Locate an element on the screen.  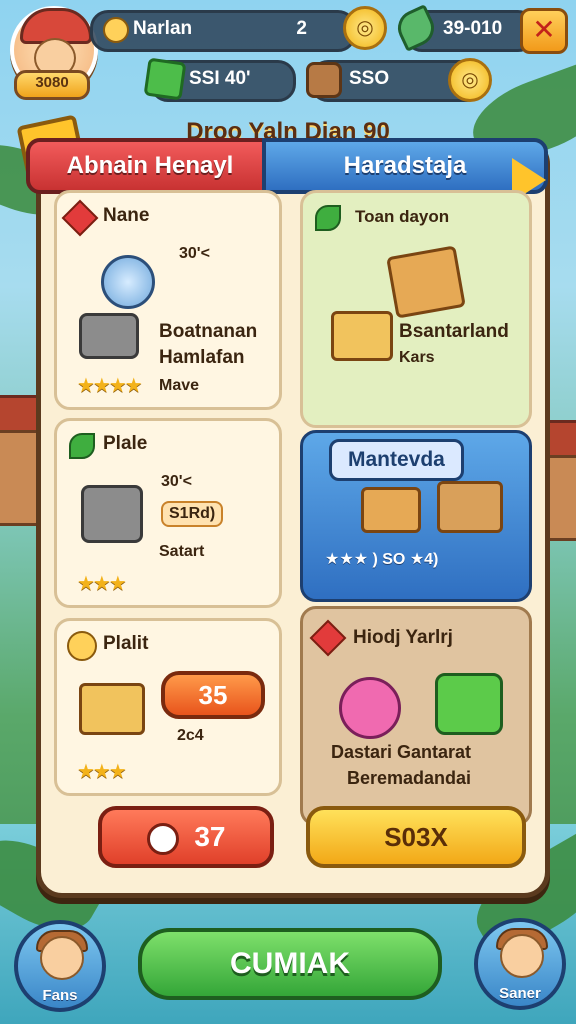
gem-icon is located at coordinates (165, 79).